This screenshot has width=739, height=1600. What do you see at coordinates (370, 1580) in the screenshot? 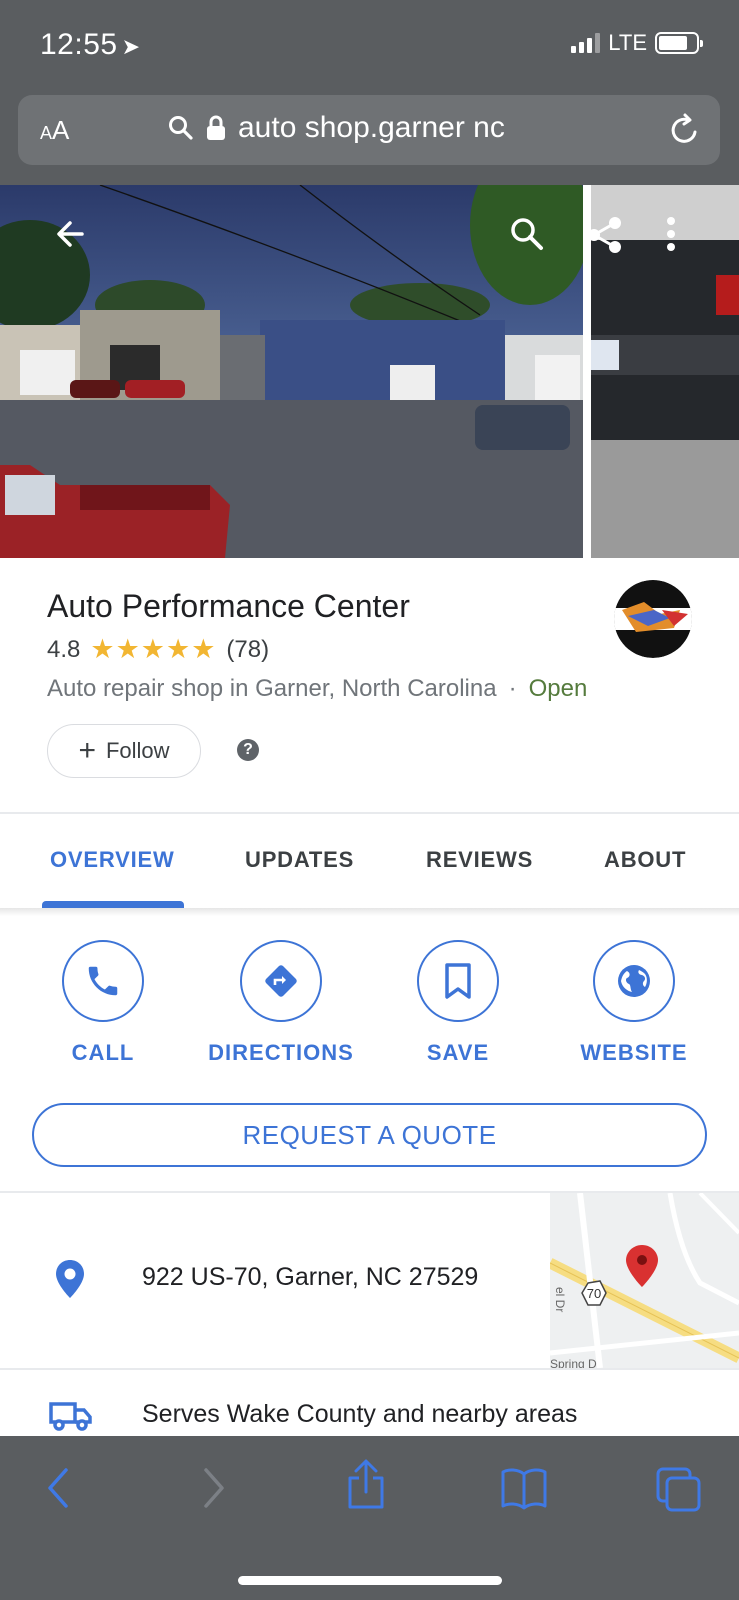
I see `home-indicator` at bounding box center [370, 1580].